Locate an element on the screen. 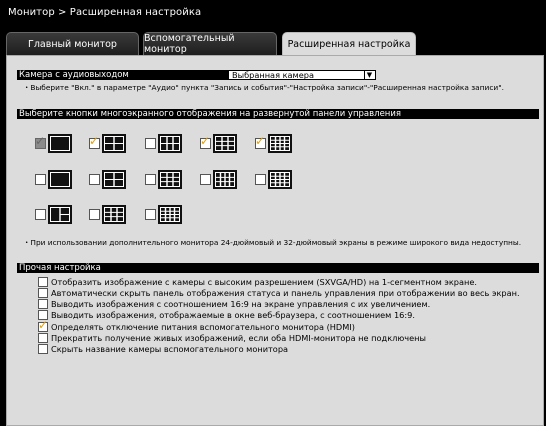 This screenshot has width=546, height=426. audio-camera-select: Выбранная камера ▼ is located at coordinates (302, 75).